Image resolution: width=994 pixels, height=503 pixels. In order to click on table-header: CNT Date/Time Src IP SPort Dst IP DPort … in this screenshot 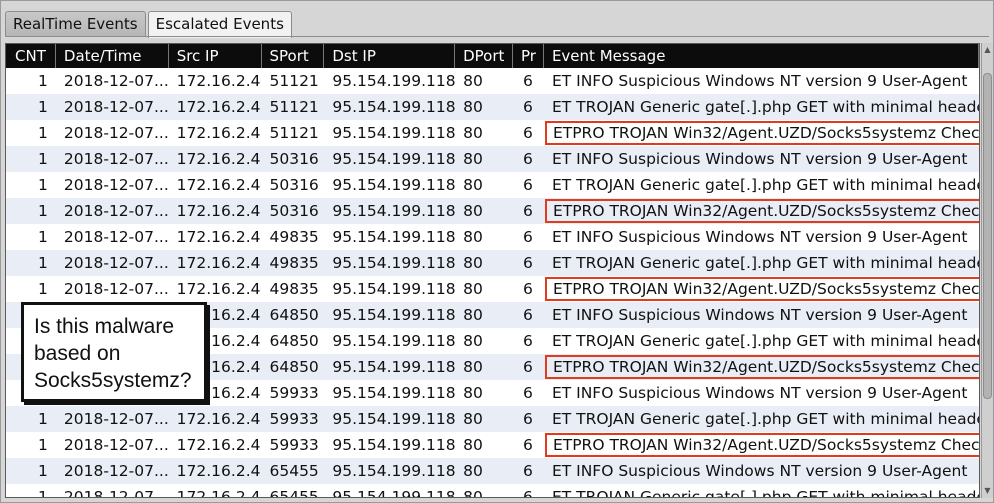, I will do `click(492, 56)`.